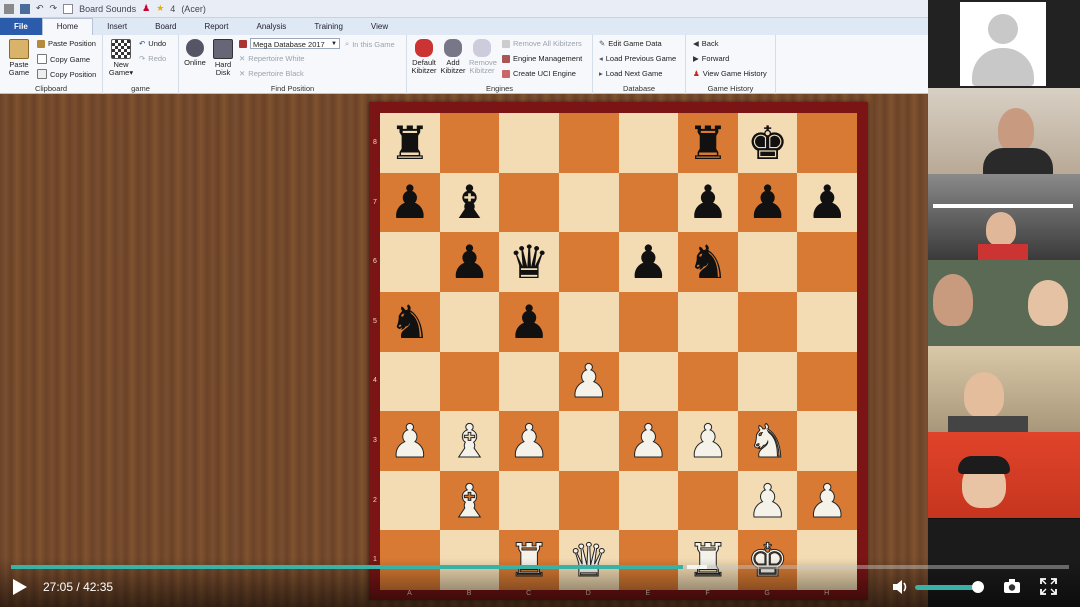 This screenshot has height=607, width=1080. What do you see at coordinates (827, 441) in the screenshot?
I see `square-h3` at bounding box center [827, 441].